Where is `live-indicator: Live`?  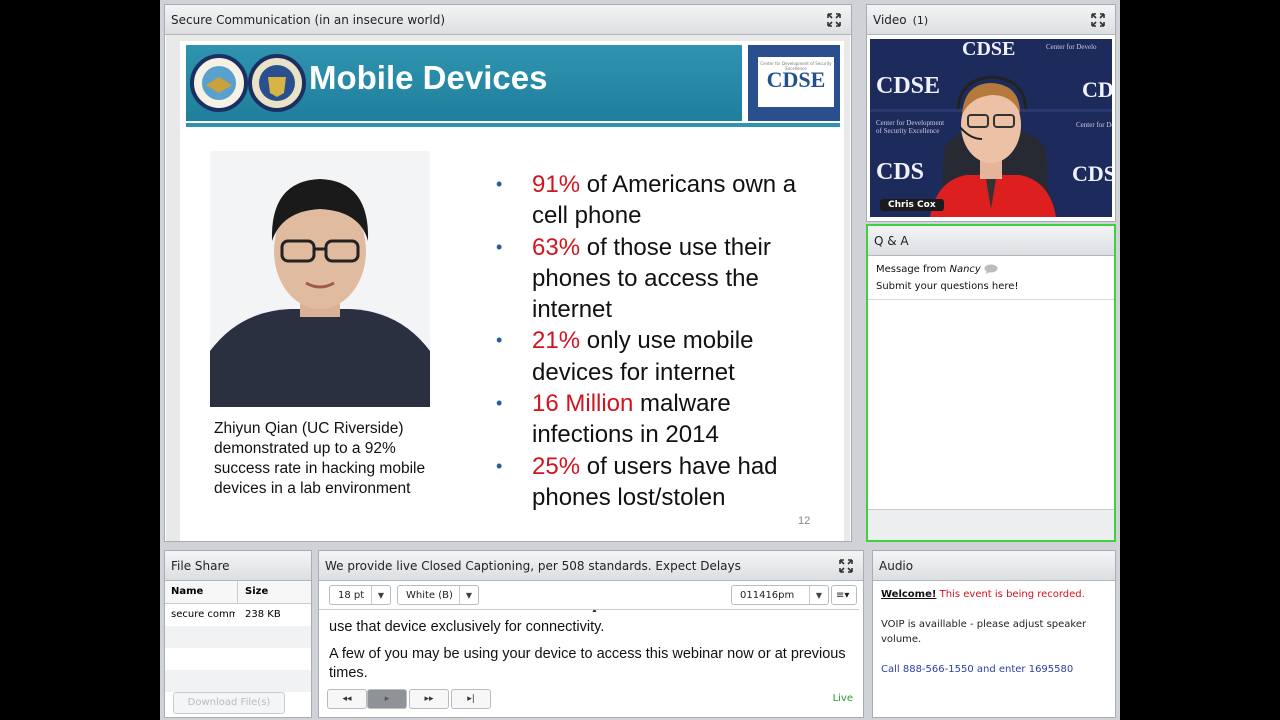 live-indicator: Live is located at coordinates (843, 698).